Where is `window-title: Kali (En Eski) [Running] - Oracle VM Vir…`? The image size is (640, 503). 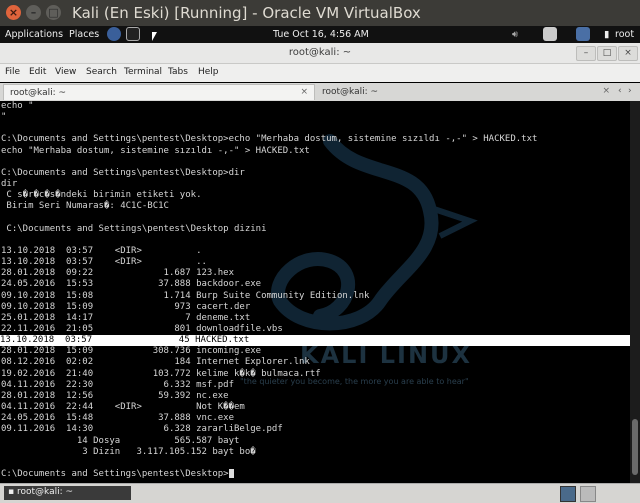 window-title: Kali (En Eski) [Running] - Oracle VM Vir… is located at coordinates (246, 13).